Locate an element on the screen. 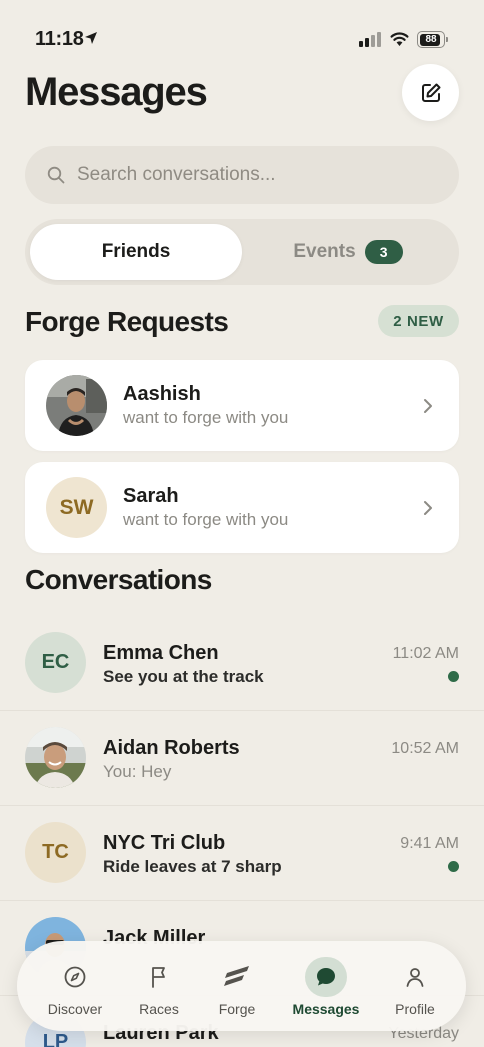 The width and height of the screenshot is (484, 1047). avatar: SW is located at coordinates (76, 507).